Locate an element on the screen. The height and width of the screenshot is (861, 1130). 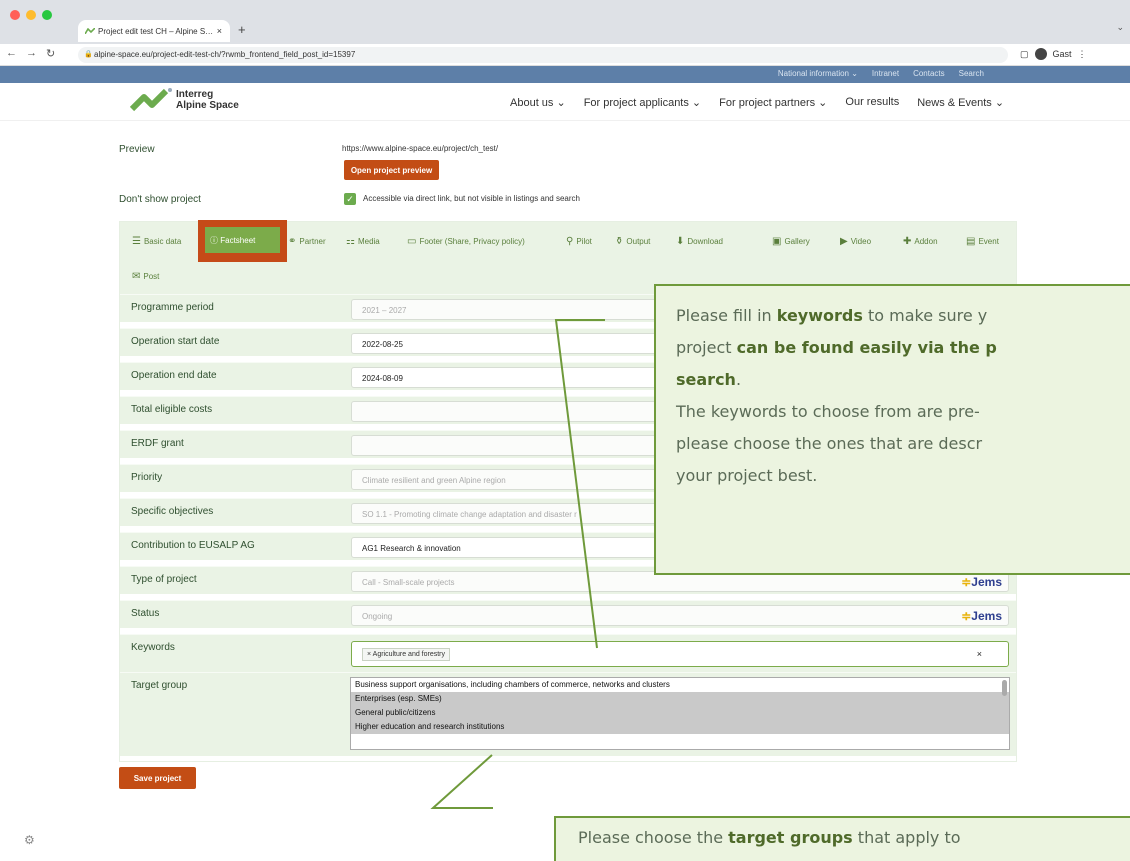
callout-line: The keywords to choose from are pre- is located at coordinates (828, 411).